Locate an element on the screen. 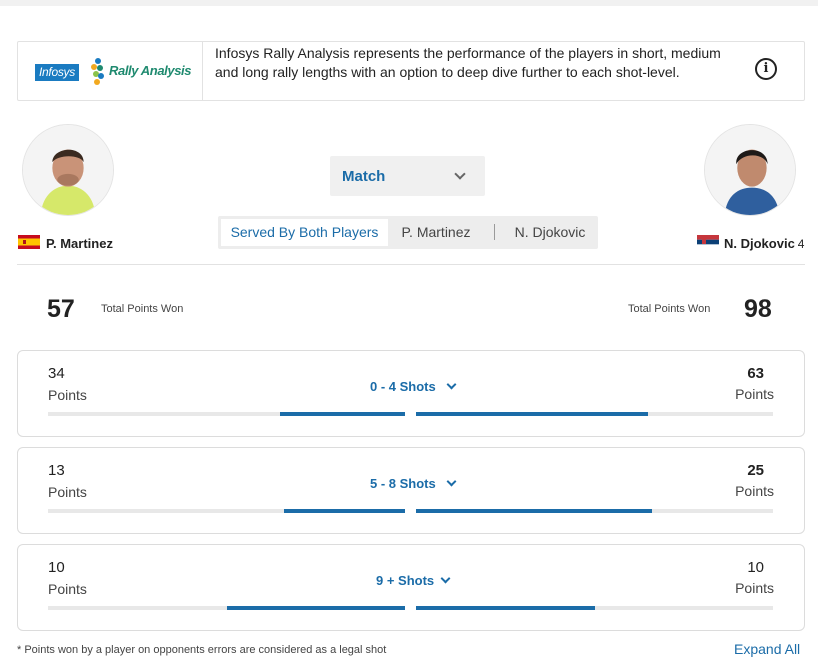  match-filter-dropdown: Match is located at coordinates (407, 176).